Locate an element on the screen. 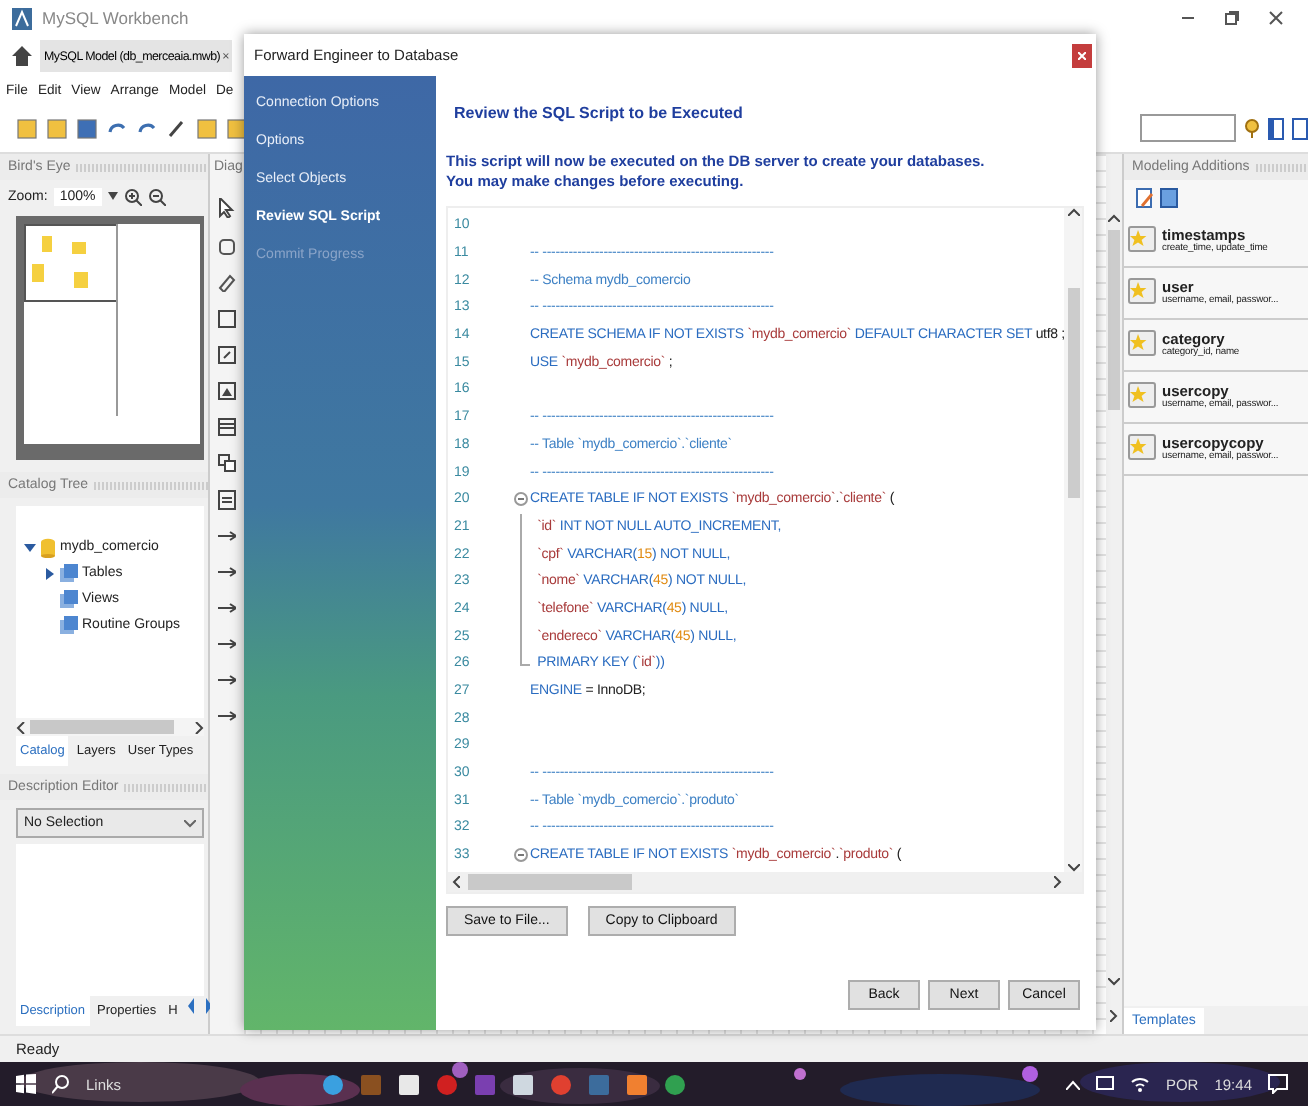 The height and width of the screenshot is (1106, 1308). caret-up-icon is located at coordinates (1072, 1084).